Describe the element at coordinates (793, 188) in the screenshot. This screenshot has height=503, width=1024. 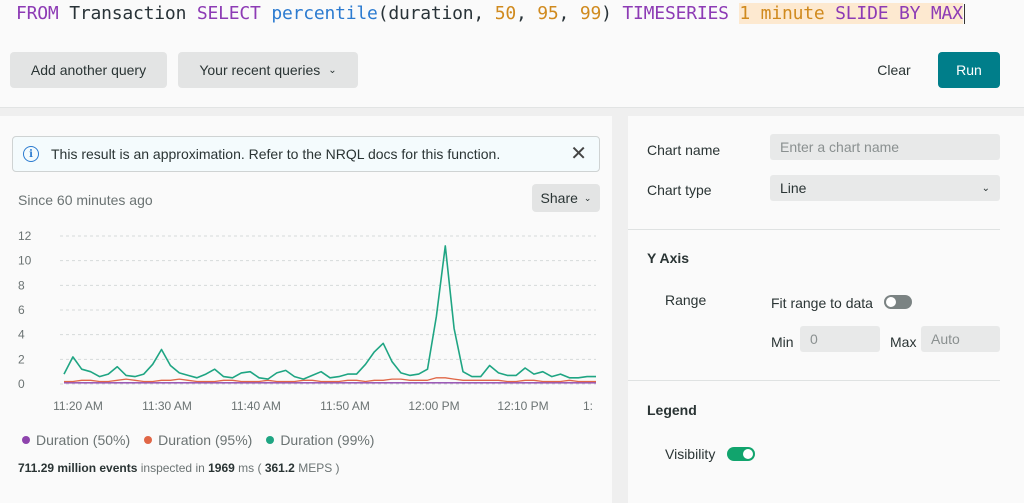
I see `chart-type-value: Line` at that location.